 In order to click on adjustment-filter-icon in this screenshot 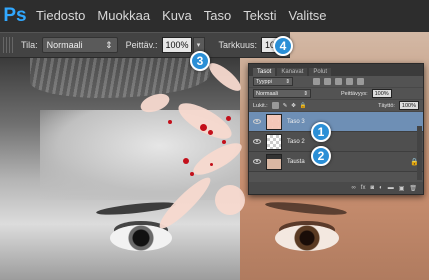, I will do `click(327, 81)`.